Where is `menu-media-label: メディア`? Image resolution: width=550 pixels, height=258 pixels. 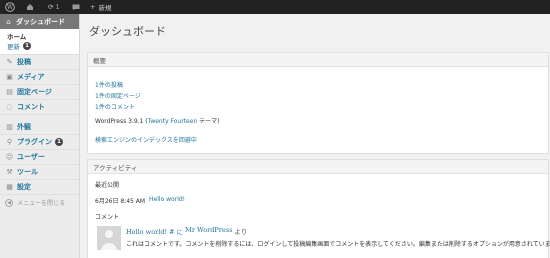 menu-media-label: メディア is located at coordinates (31, 77).